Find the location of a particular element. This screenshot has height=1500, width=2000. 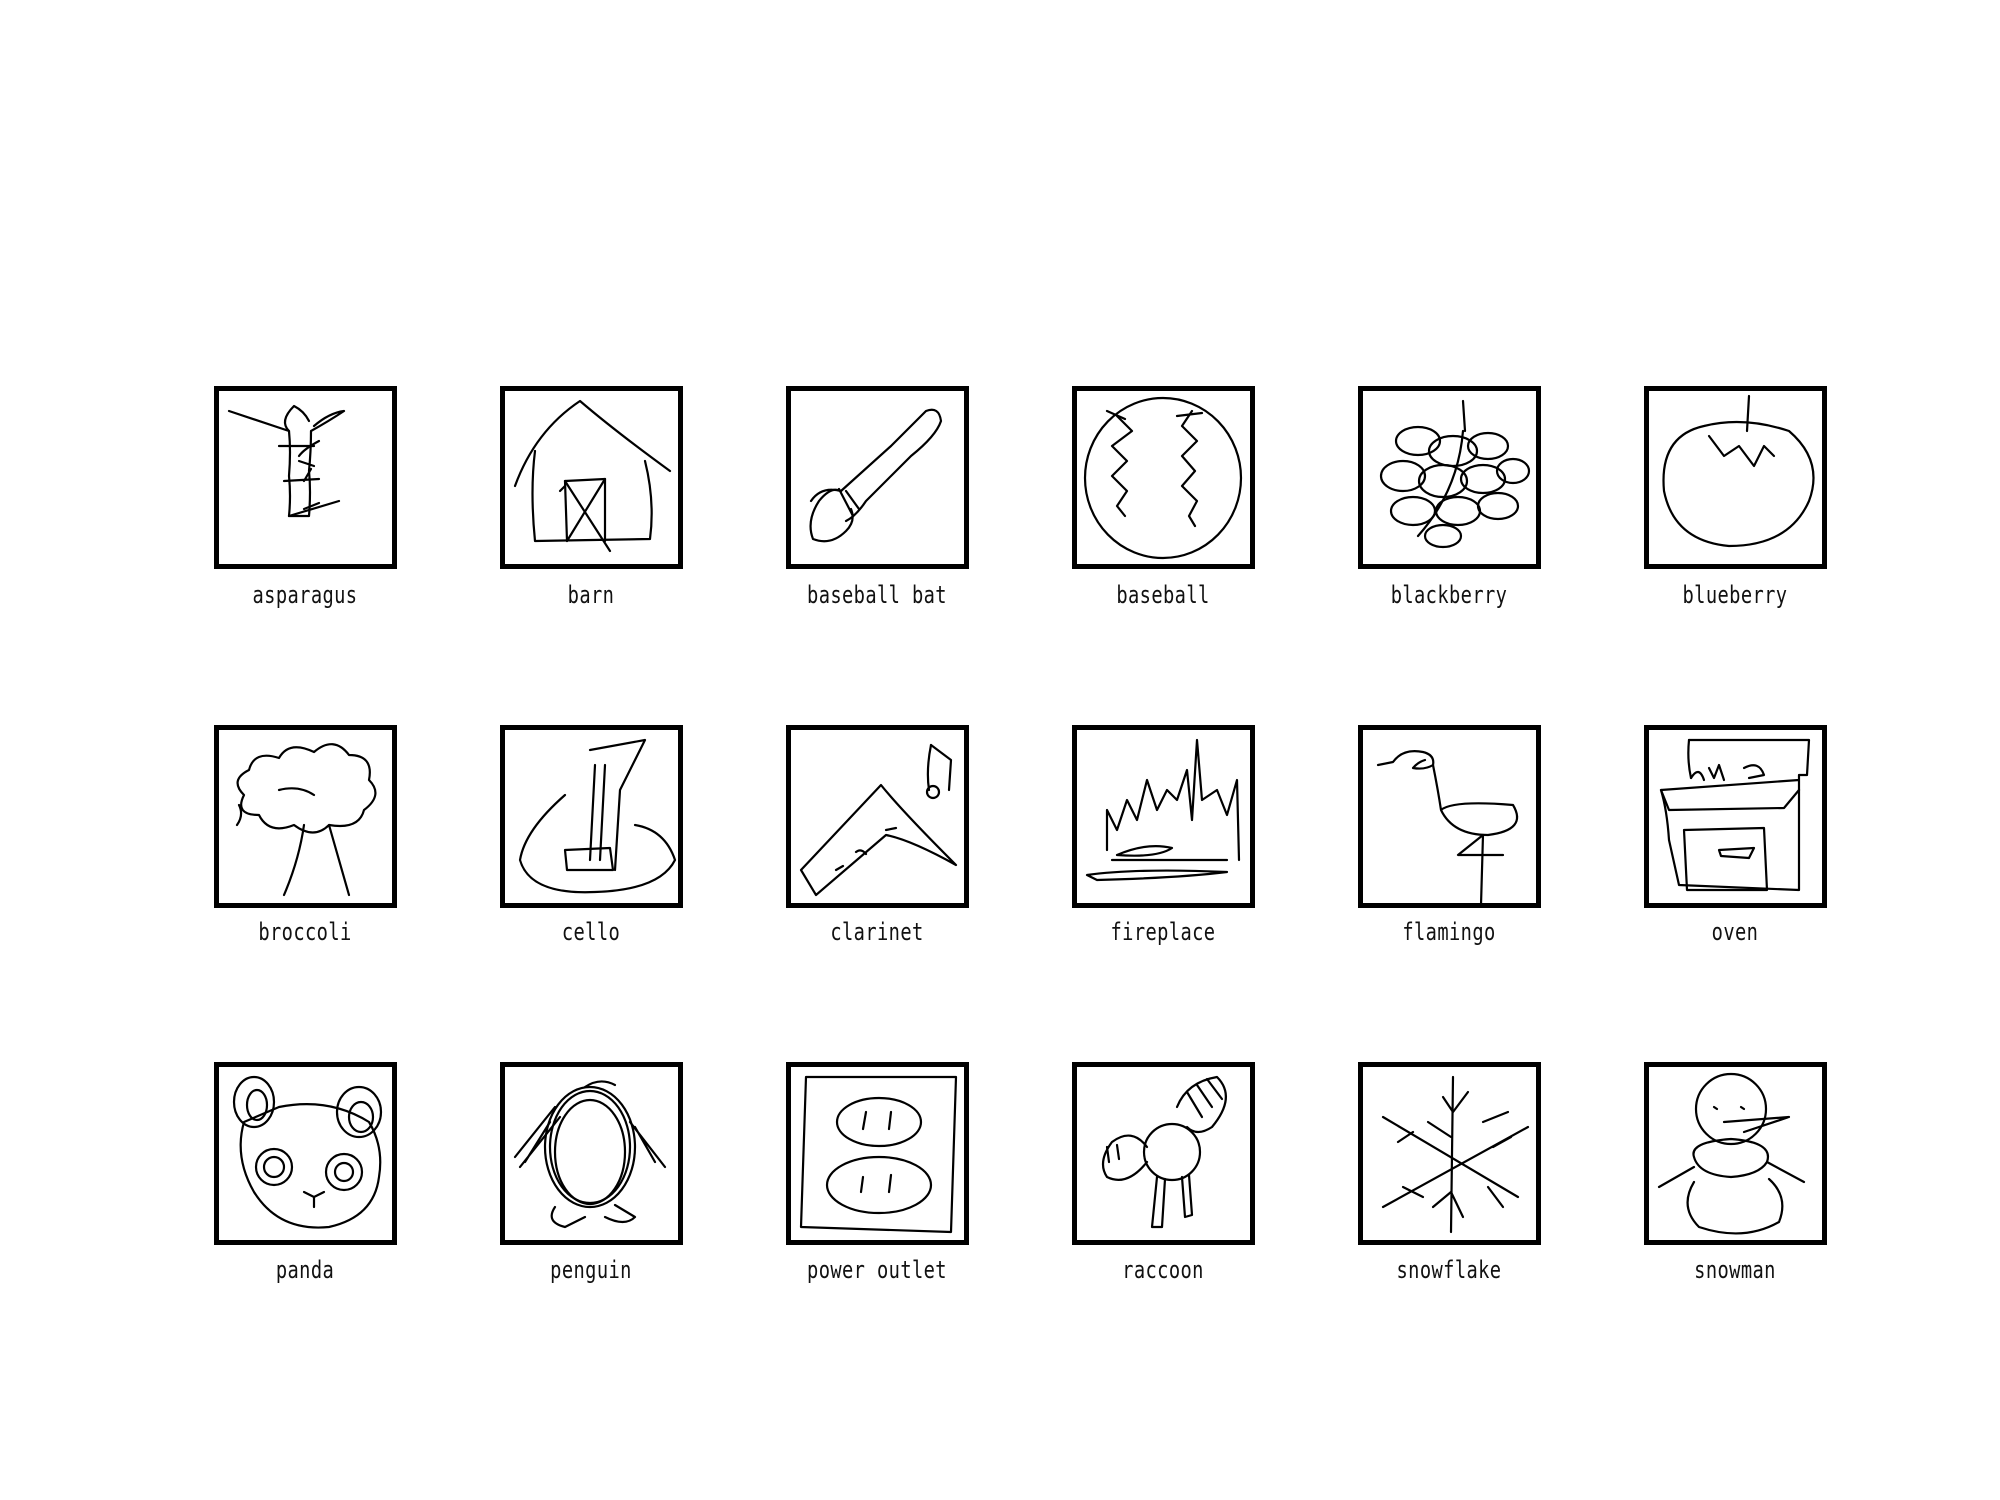

panda-icon is located at coordinates (307, 1152).